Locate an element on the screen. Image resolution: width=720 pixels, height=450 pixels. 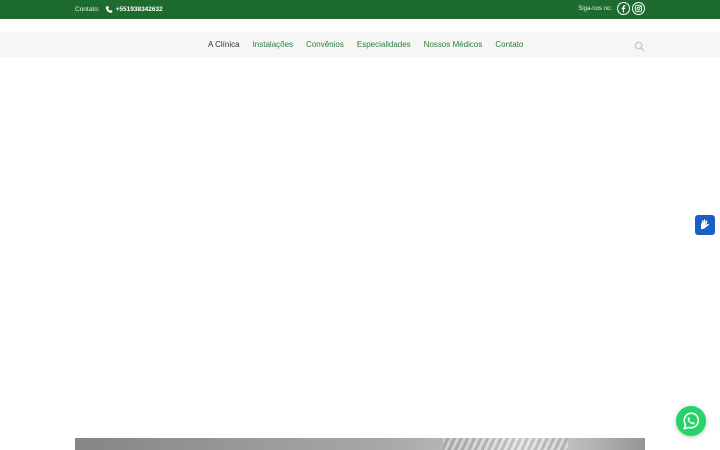
contact-label: Contato: is located at coordinates (87, 9).